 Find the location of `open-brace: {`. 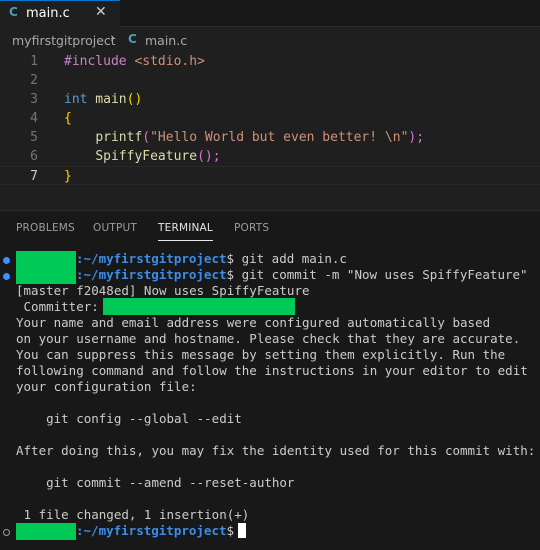

open-brace: { is located at coordinates (68, 118).